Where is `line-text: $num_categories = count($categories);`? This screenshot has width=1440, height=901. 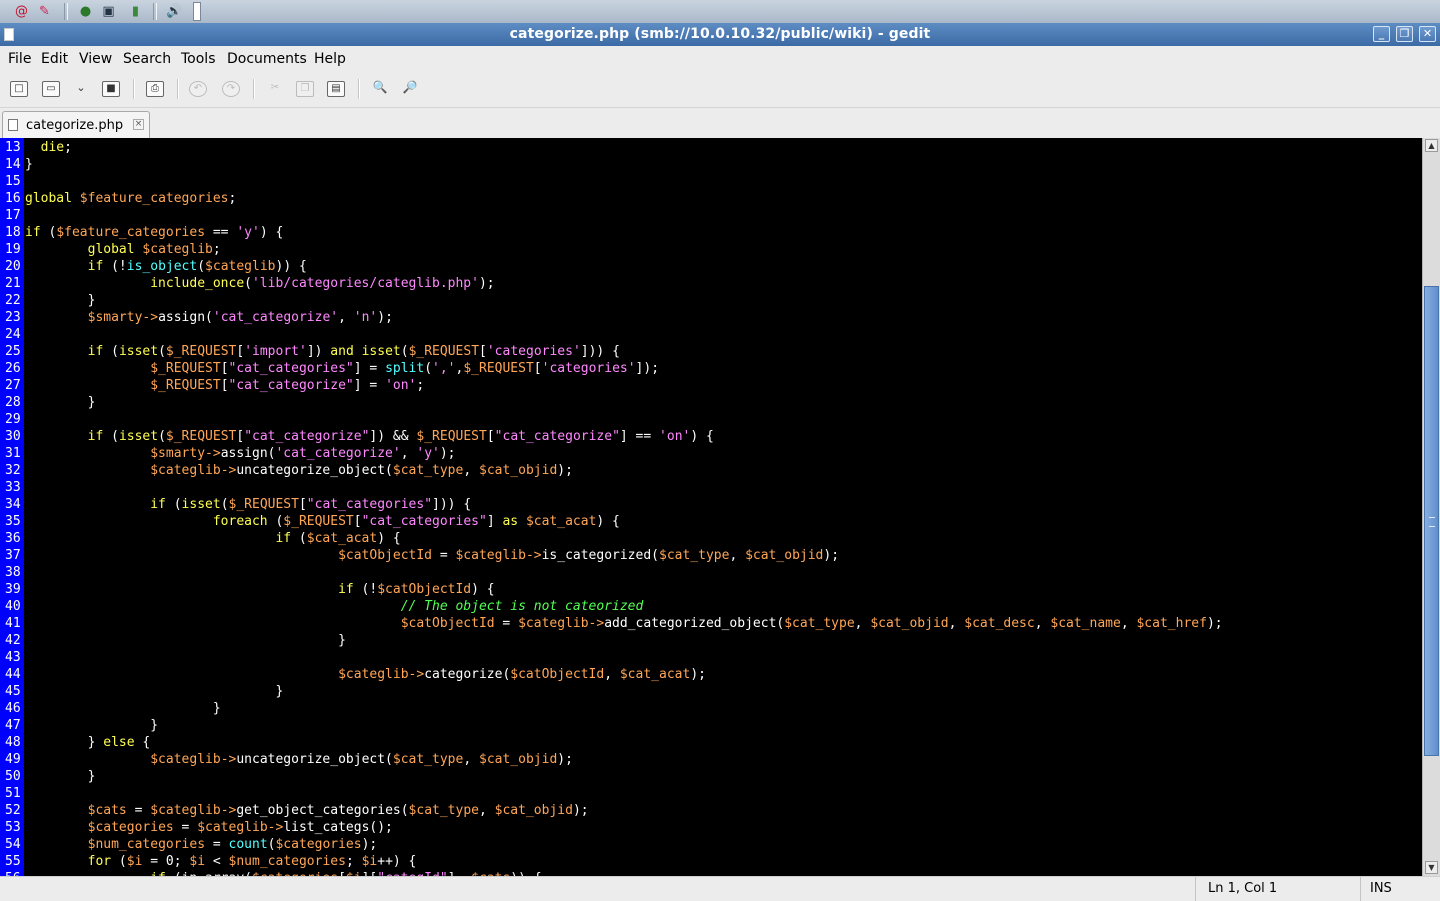 line-text: $num_categories = count($categories); is located at coordinates (201, 844).